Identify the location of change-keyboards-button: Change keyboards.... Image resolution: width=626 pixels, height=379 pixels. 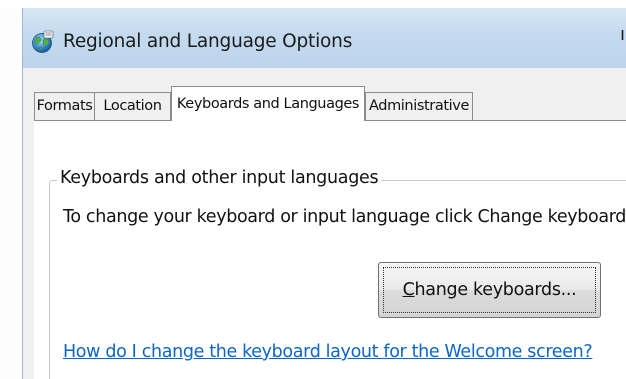
(489, 290).